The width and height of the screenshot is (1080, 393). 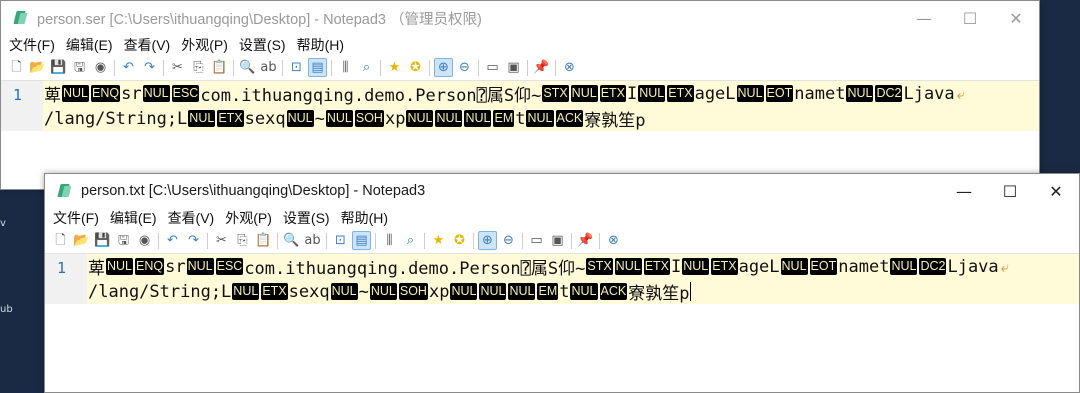 I want to click on text-segment: xp, so click(x=439, y=291).